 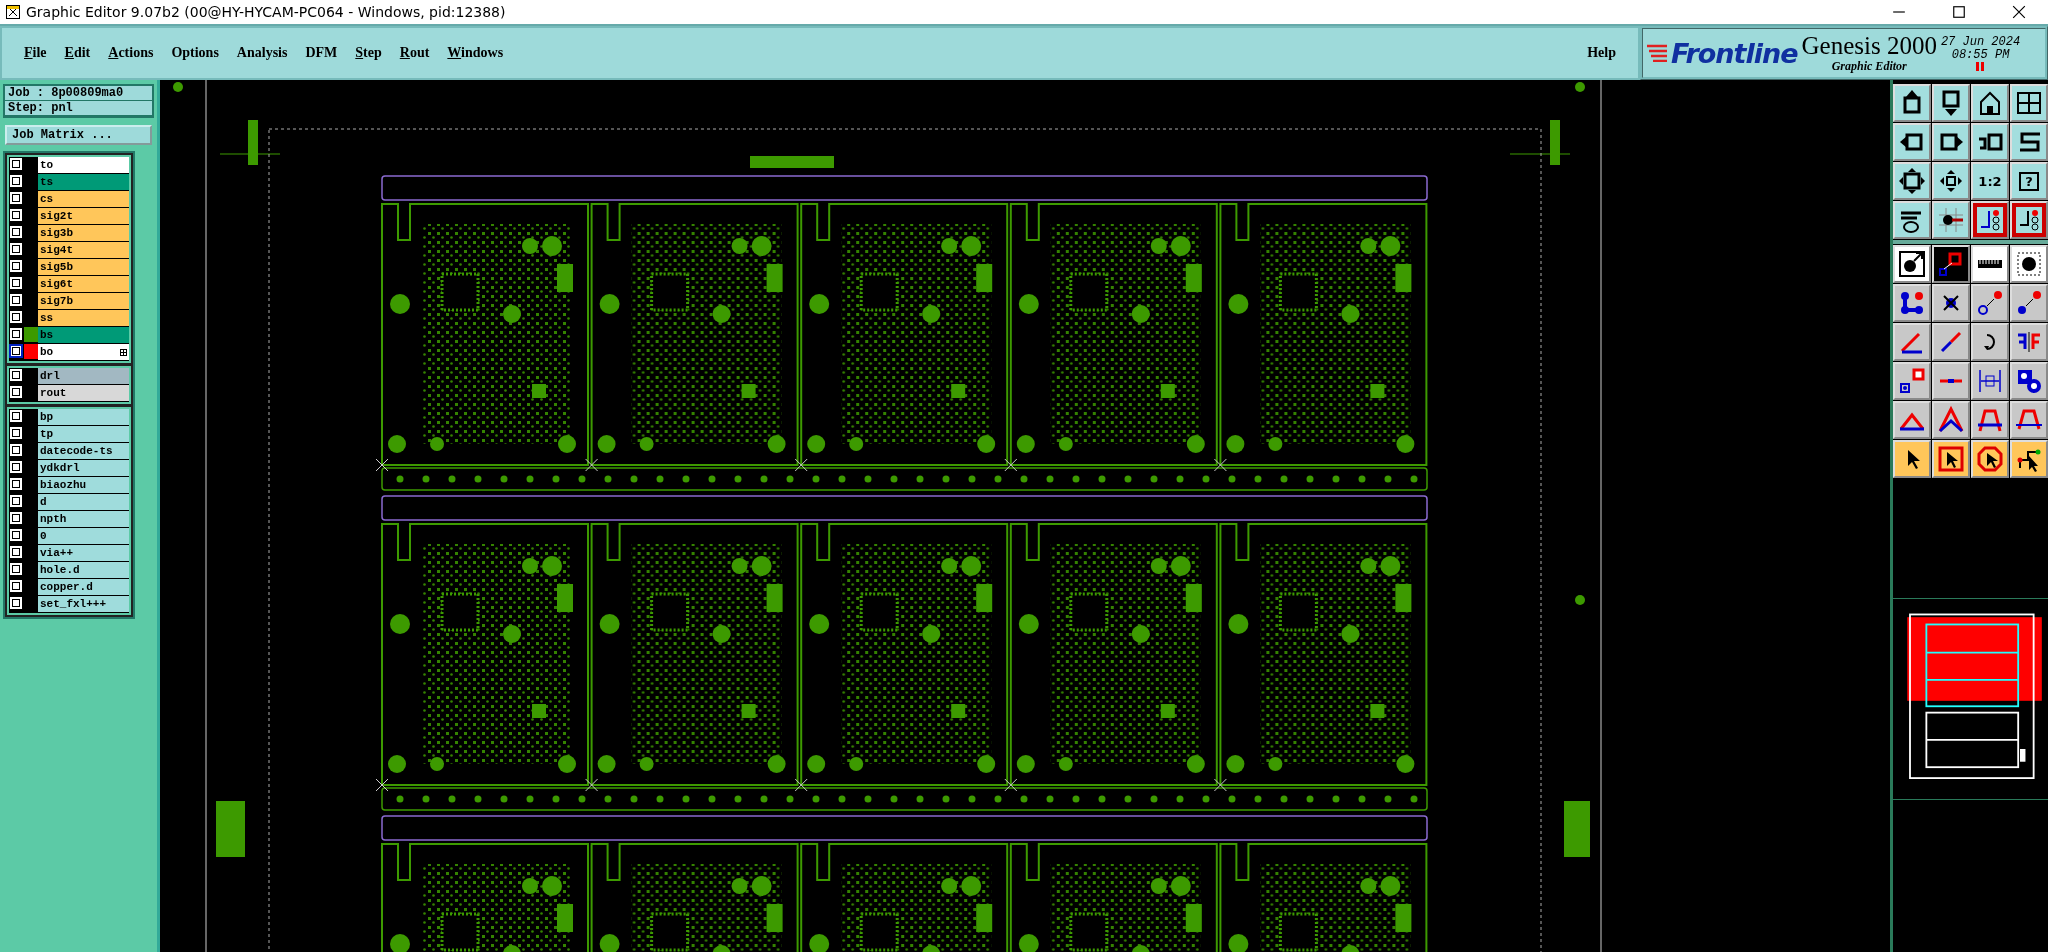 What do you see at coordinates (83, 301) in the screenshot?
I see `layer-name: sig7b` at bounding box center [83, 301].